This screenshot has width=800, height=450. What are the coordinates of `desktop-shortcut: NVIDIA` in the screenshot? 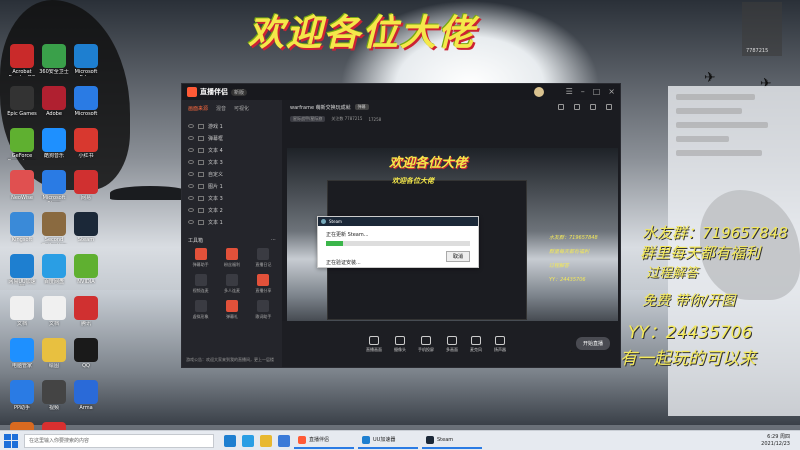 It's located at (86, 270).